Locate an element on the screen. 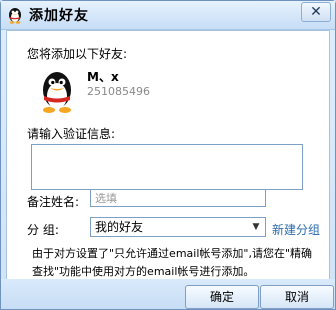 The width and height of the screenshot is (336, 310). button-bar: 确定 取消 is located at coordinates (168, 294).